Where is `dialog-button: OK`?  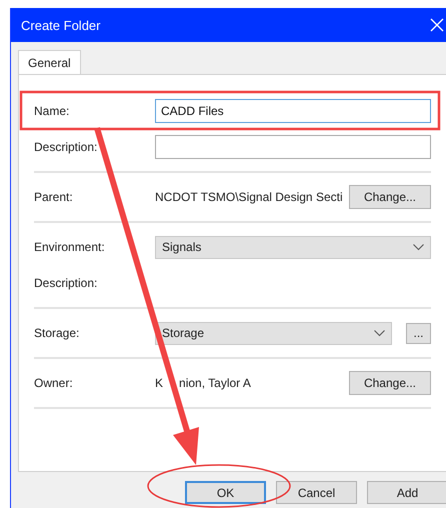 dialog-button: OK is located at coordinates (225, 492).